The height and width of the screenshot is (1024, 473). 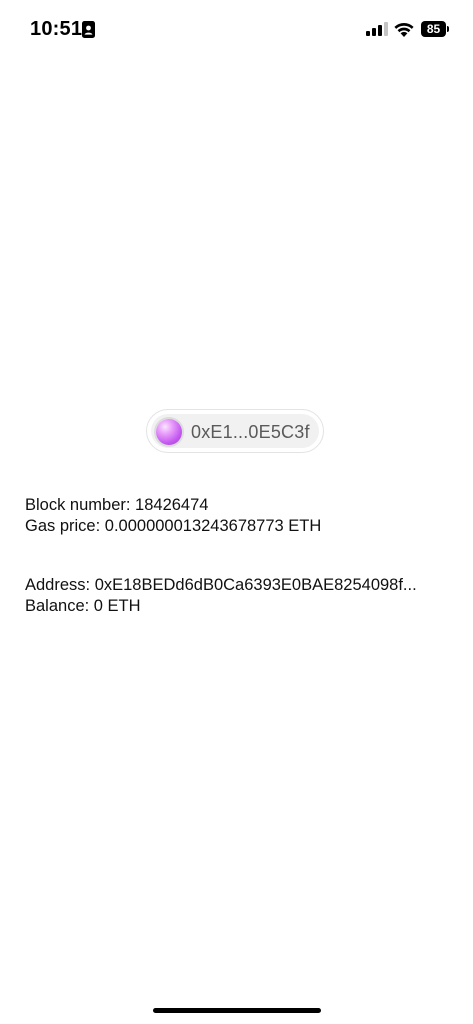 I want to click on contact-card-icon, so click(x=88, y=29).